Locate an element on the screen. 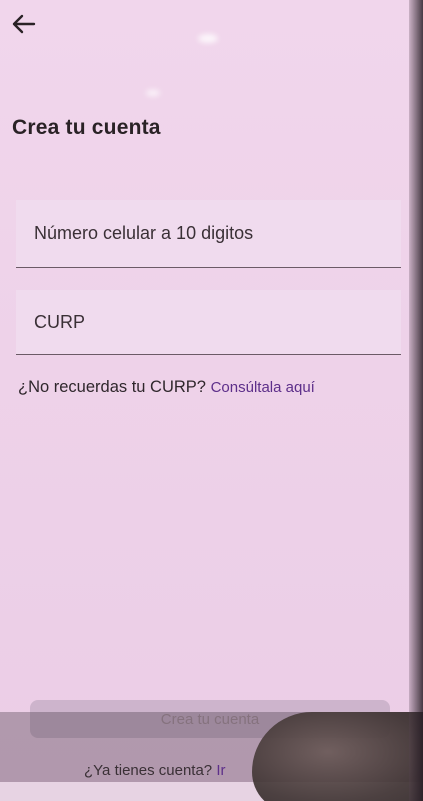 Image resolution: width=423 pixels, height=801 pixels. login-prompt: ¿Ya tienes cuenta? Ir is located at coordinates (154, 770).